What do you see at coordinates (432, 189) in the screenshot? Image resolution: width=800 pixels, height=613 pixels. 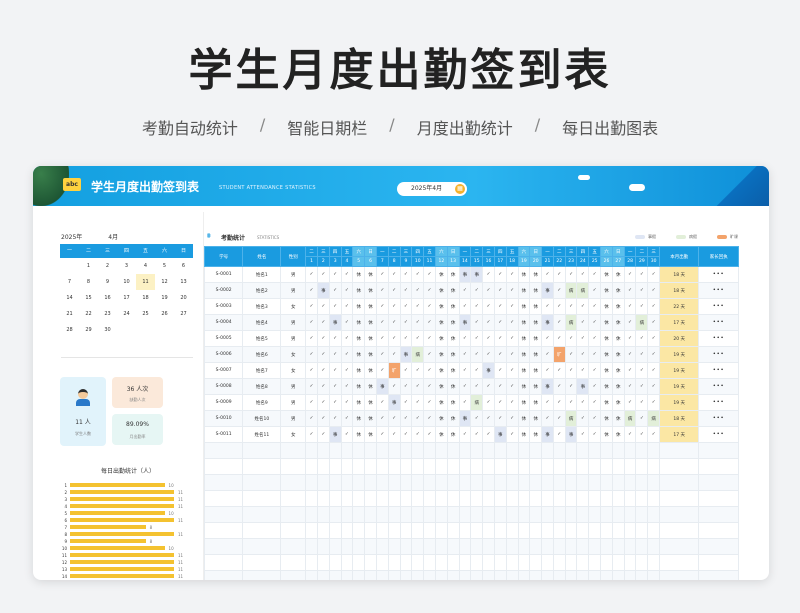 I see `month-picker: 2025年4月 ▦` at bounding box center [432, 189].